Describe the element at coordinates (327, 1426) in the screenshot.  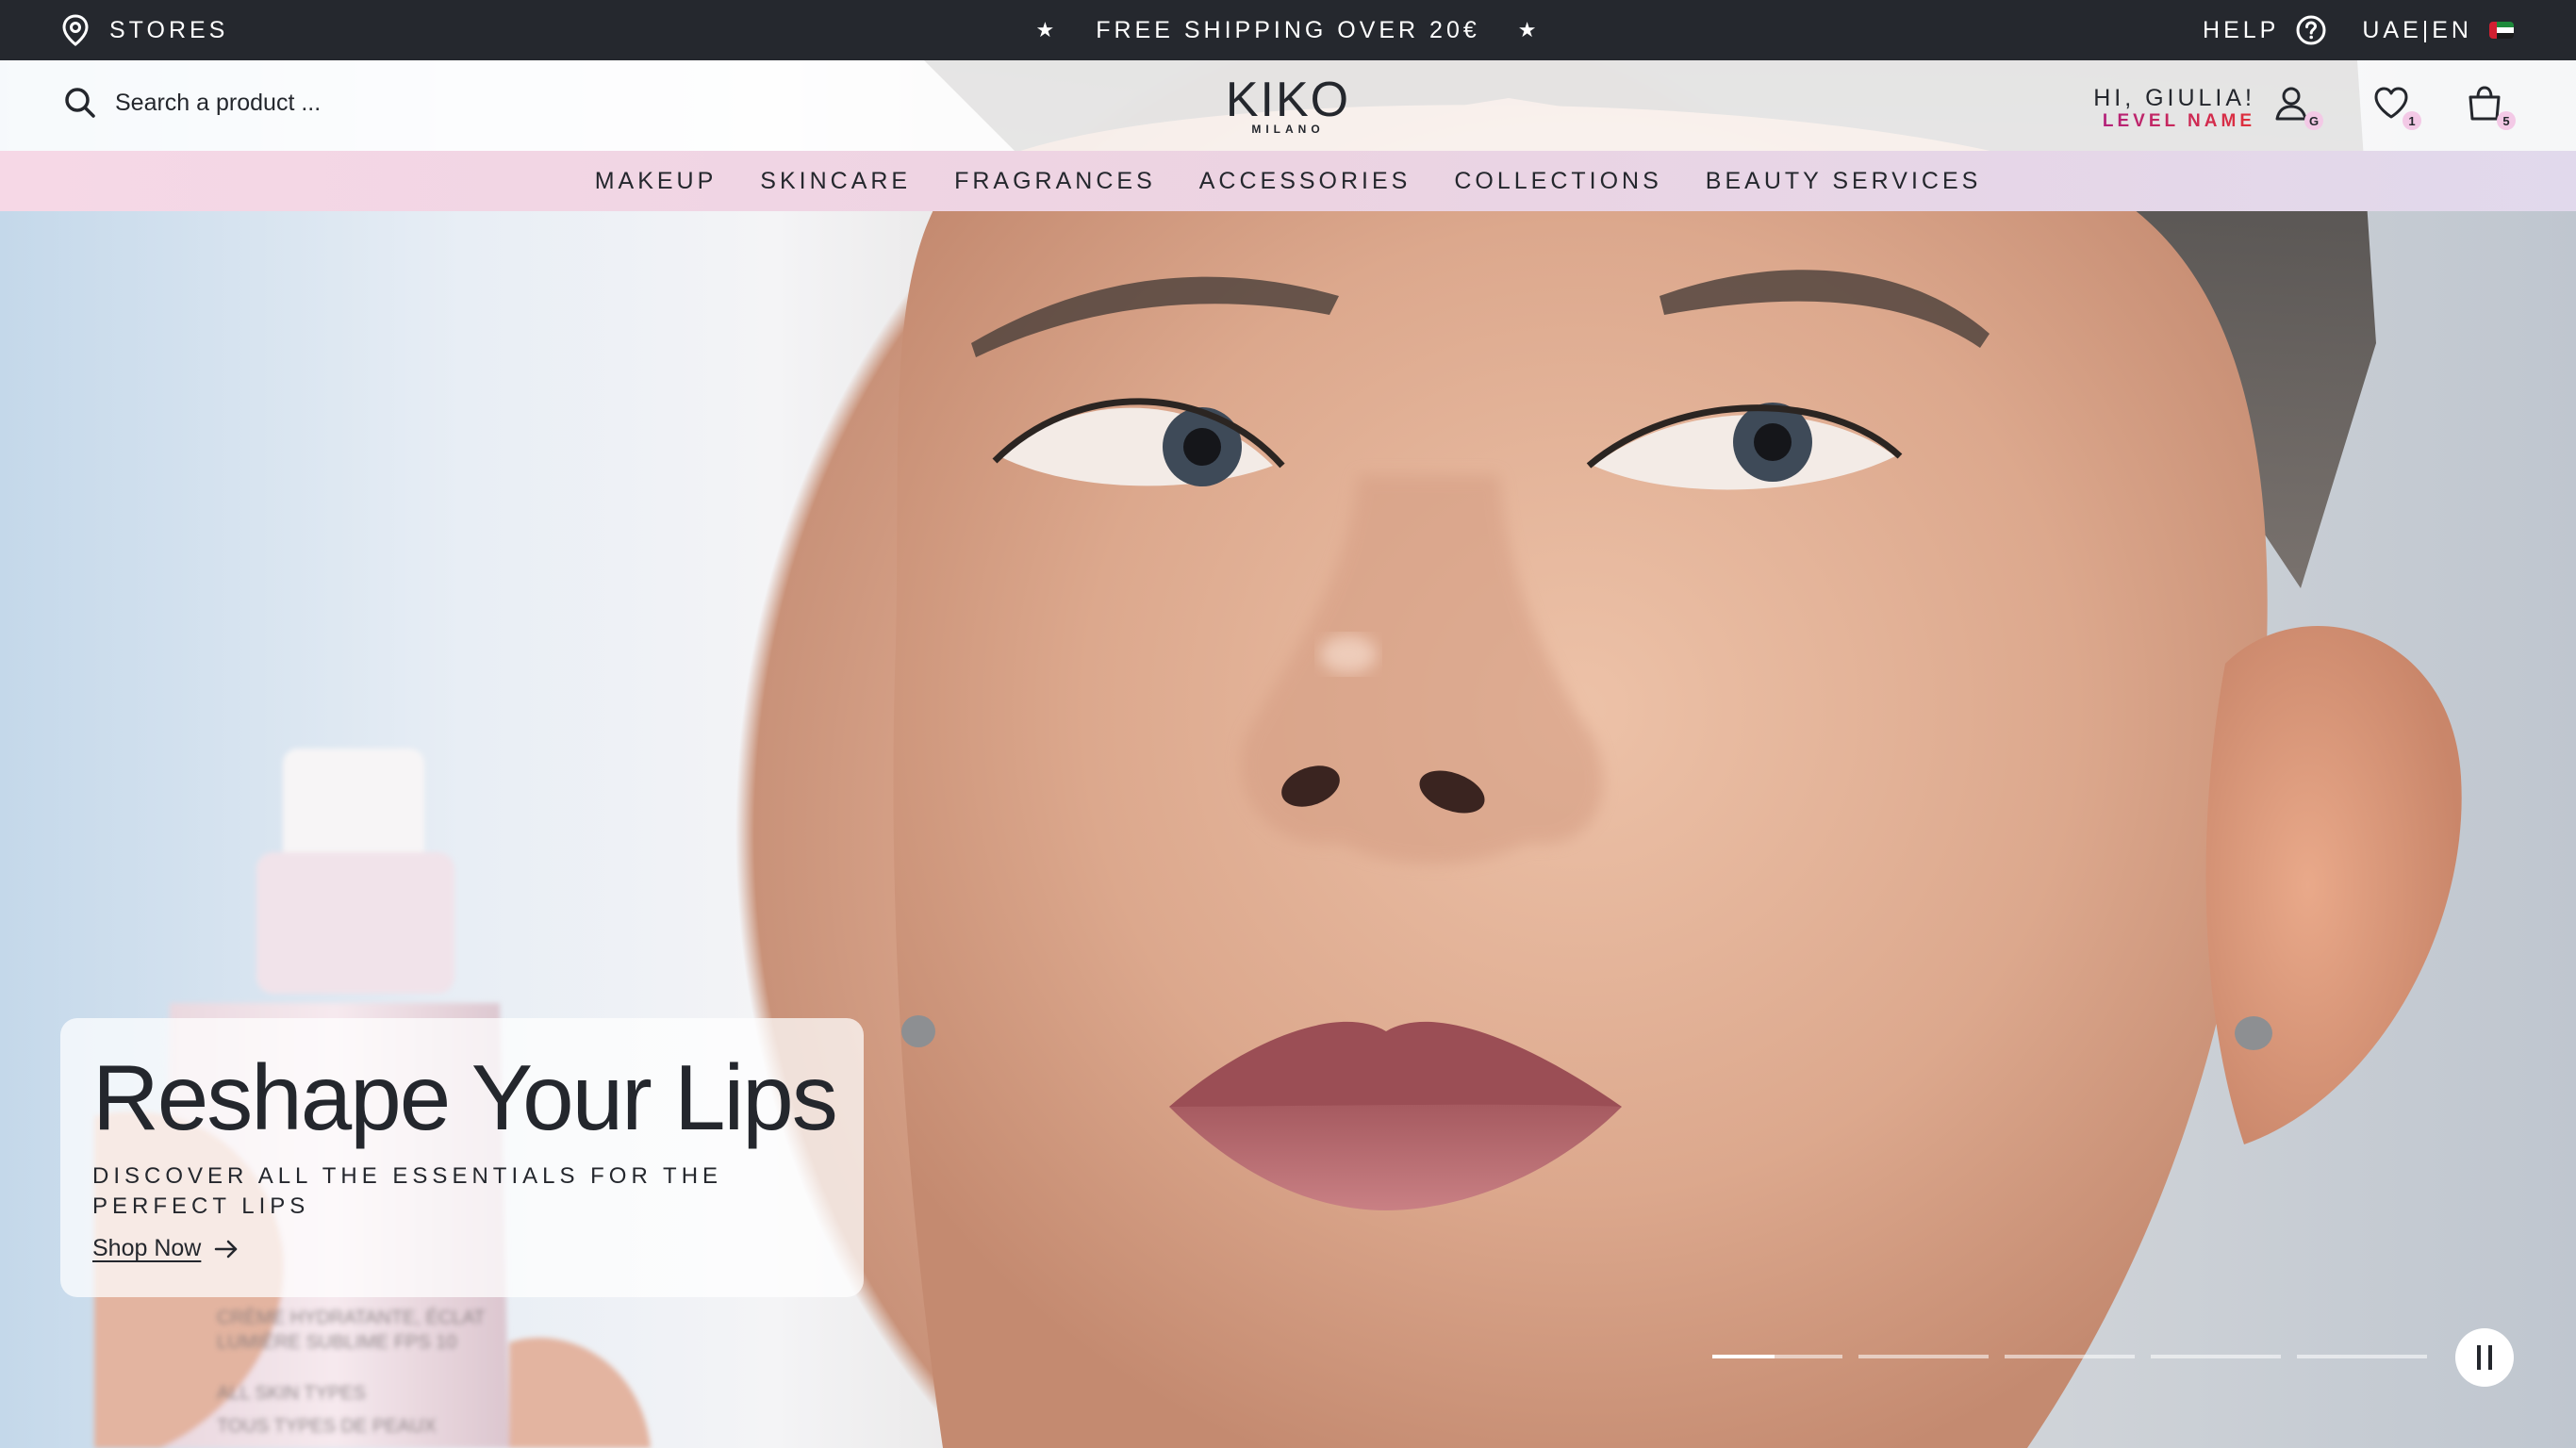
I see `svg-text: TOUS TYPES DE PEAUX` at that location.